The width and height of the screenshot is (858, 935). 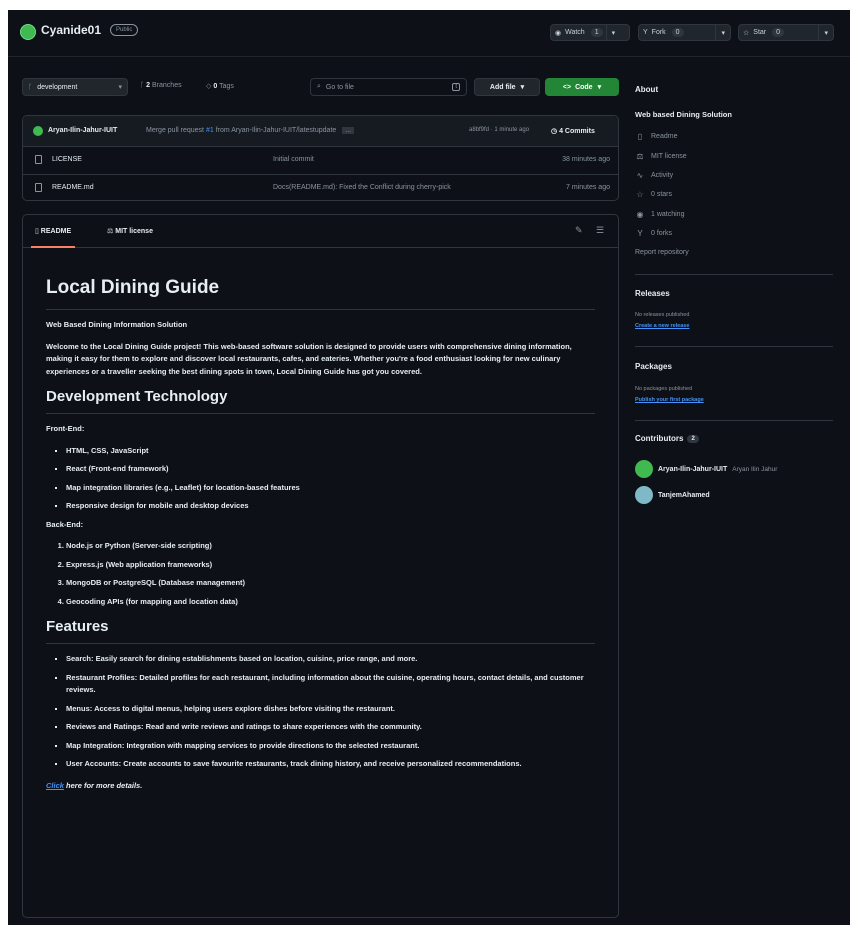 I want to click on releases-heading: Releases, so click(x=652, y=293).